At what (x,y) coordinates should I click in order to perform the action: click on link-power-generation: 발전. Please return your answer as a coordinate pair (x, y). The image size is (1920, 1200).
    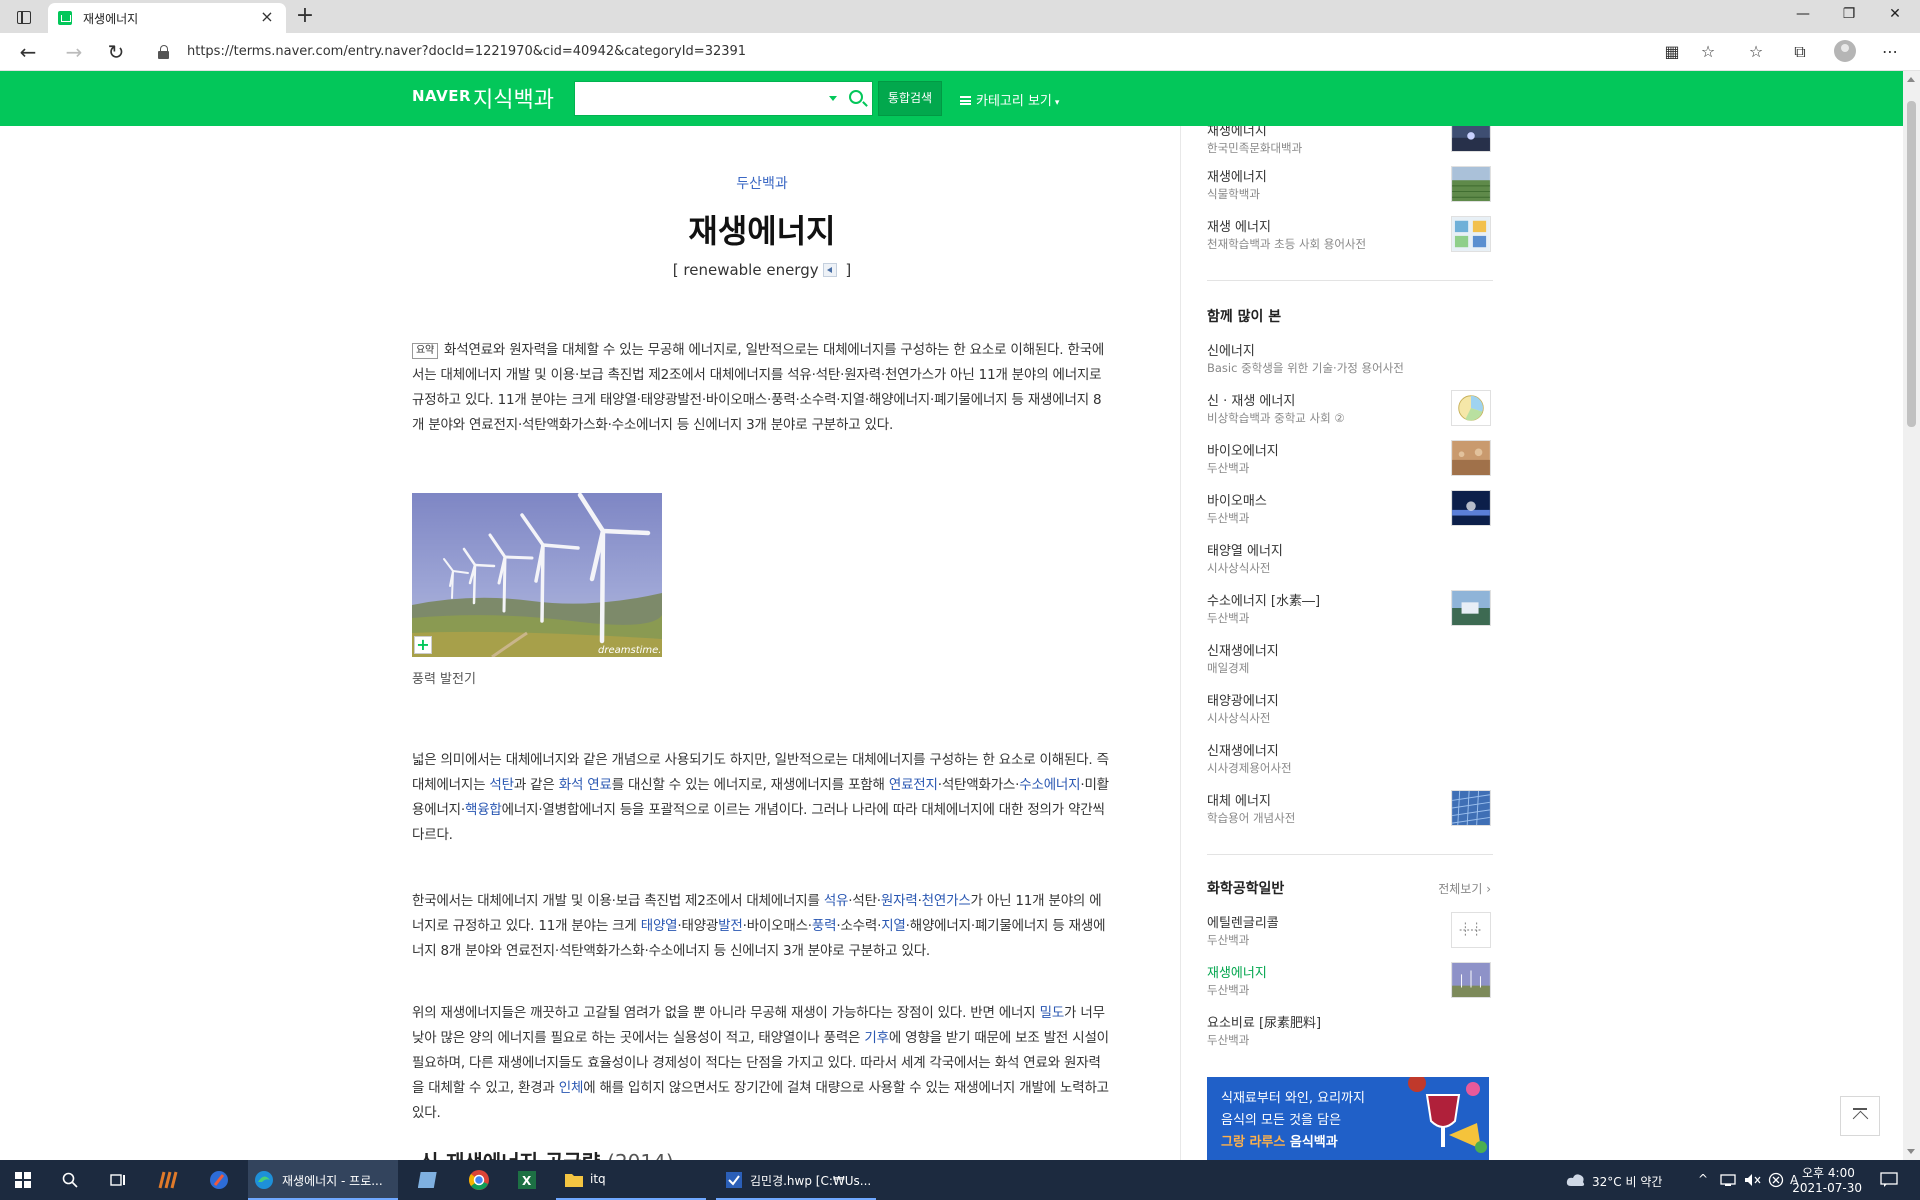
    Looking at the image, I should click on (730, 926).